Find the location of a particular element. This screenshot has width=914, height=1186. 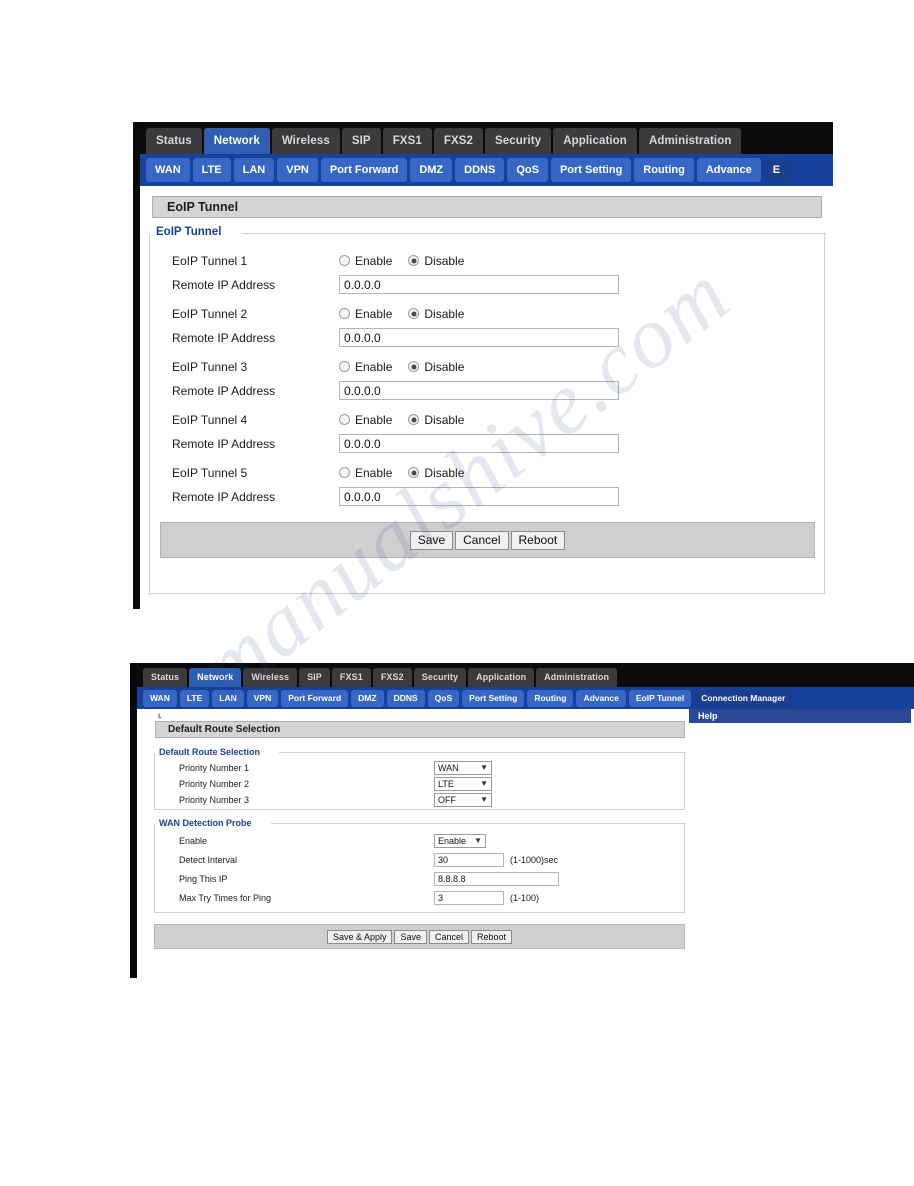

sub-tab-wan: WAN is located at coordinates (168, 170).